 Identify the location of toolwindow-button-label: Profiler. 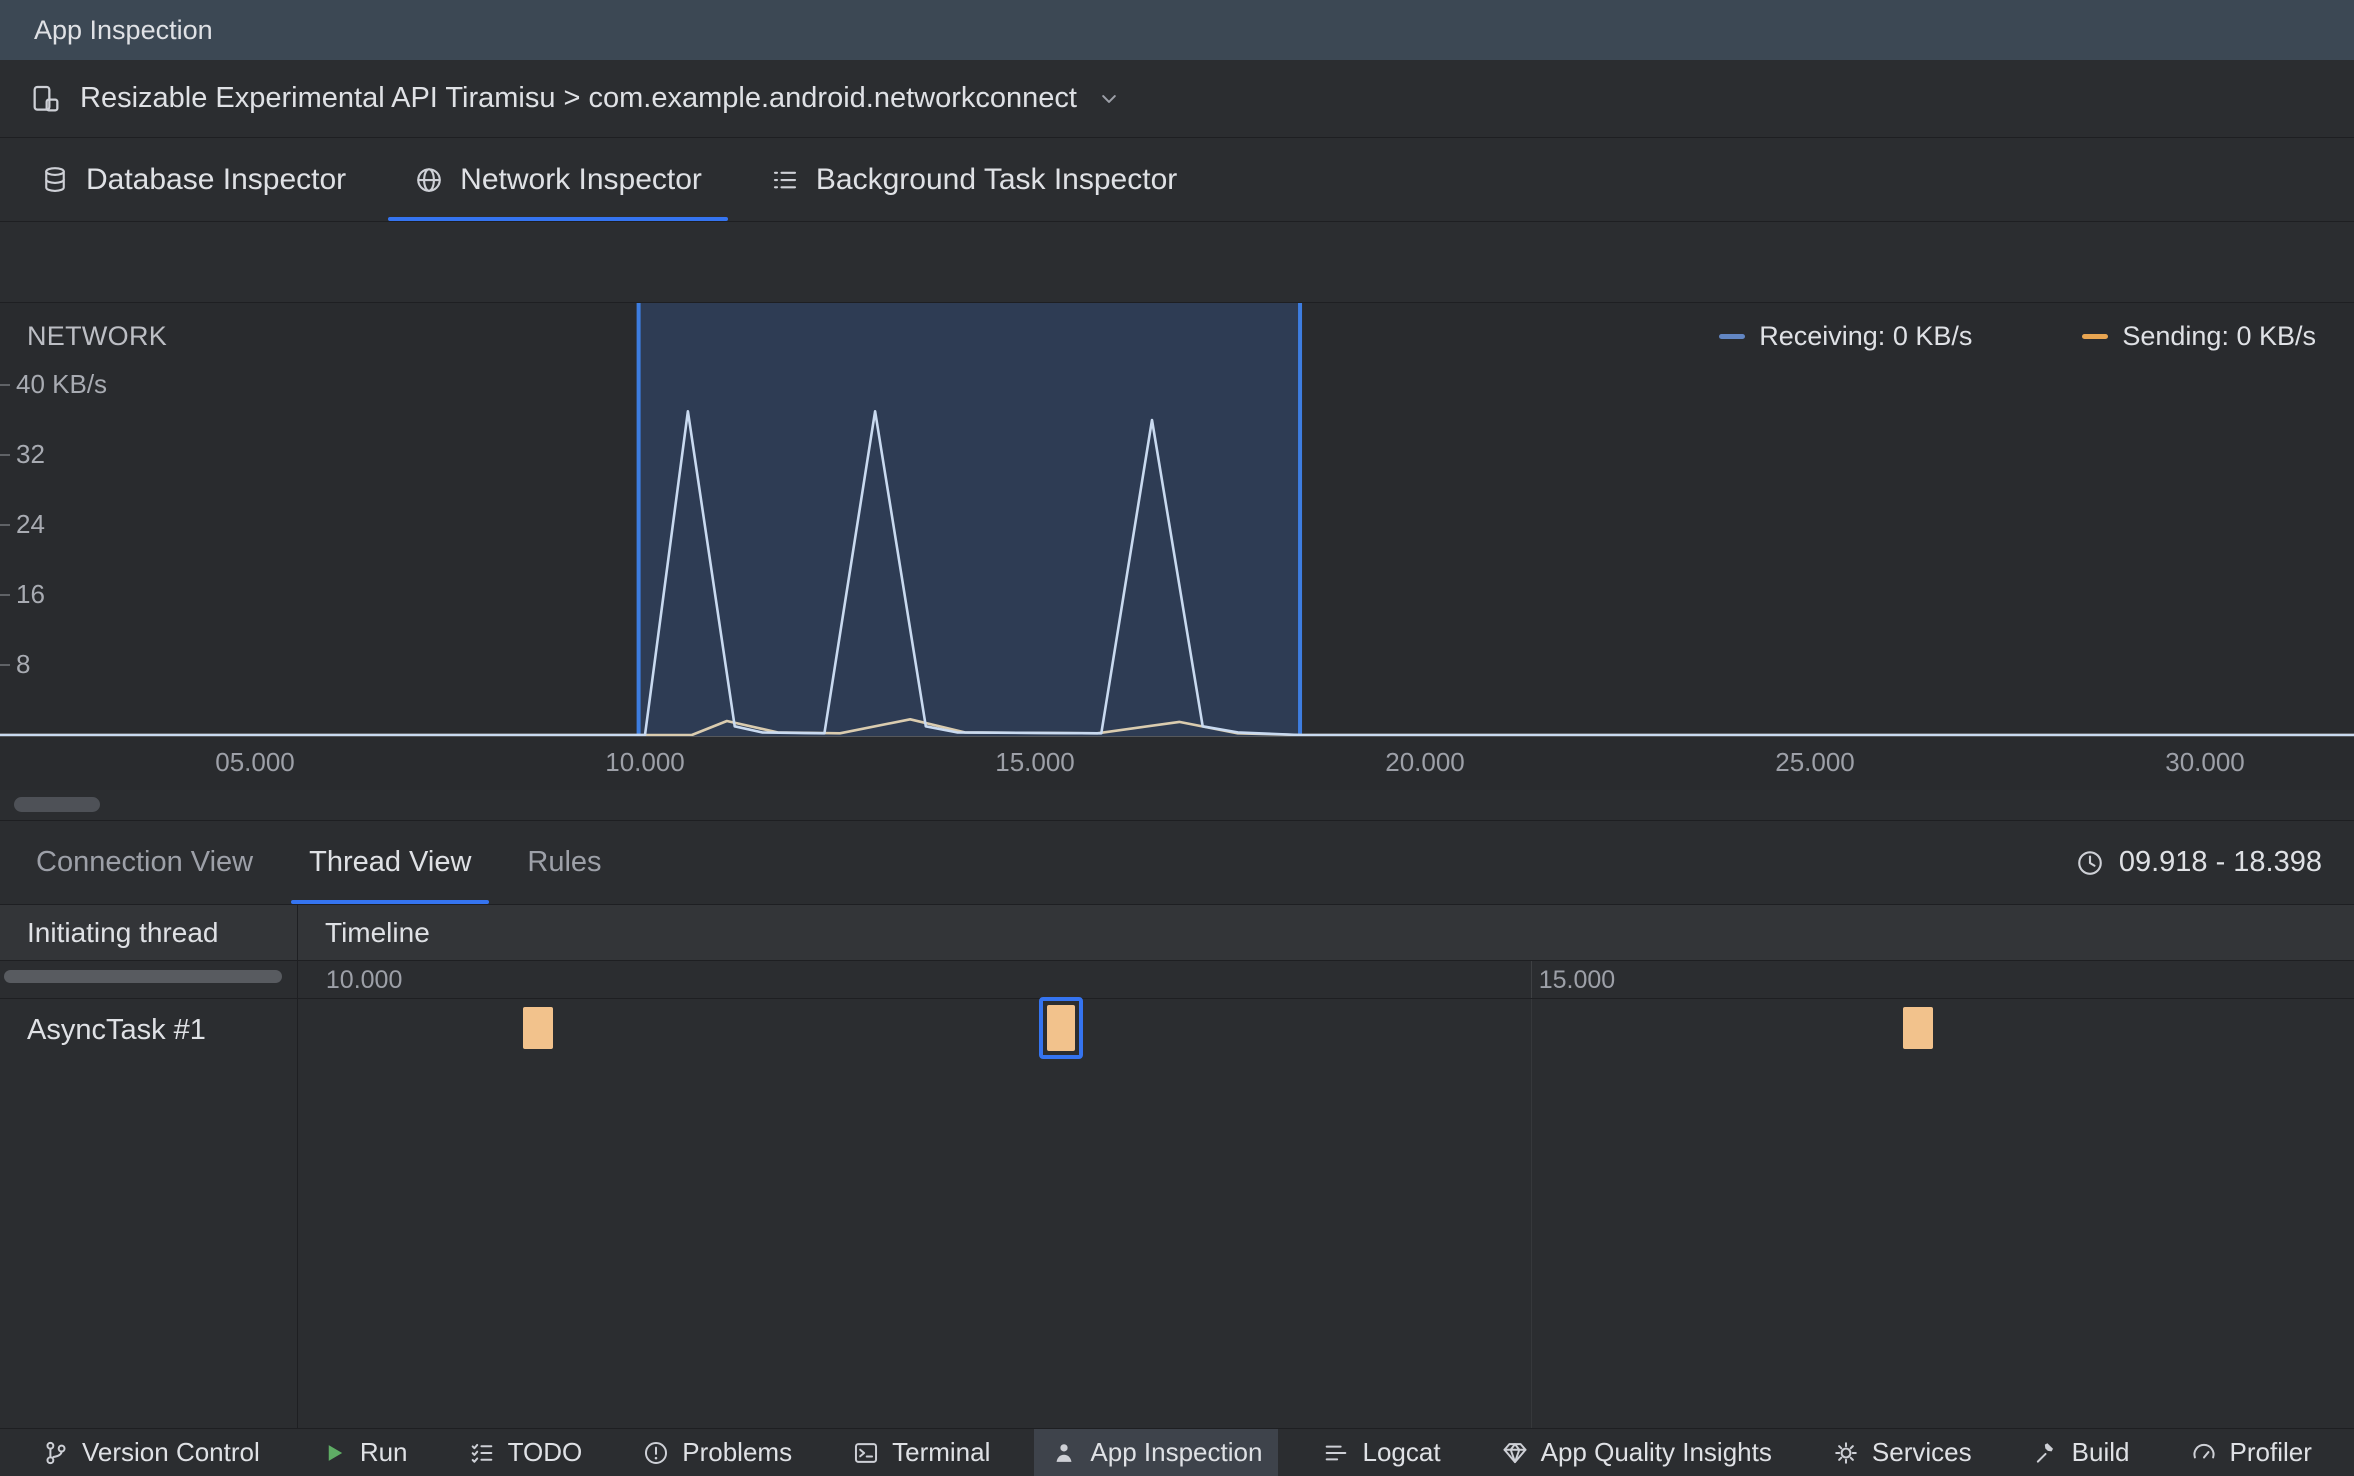
(2270, 1452).